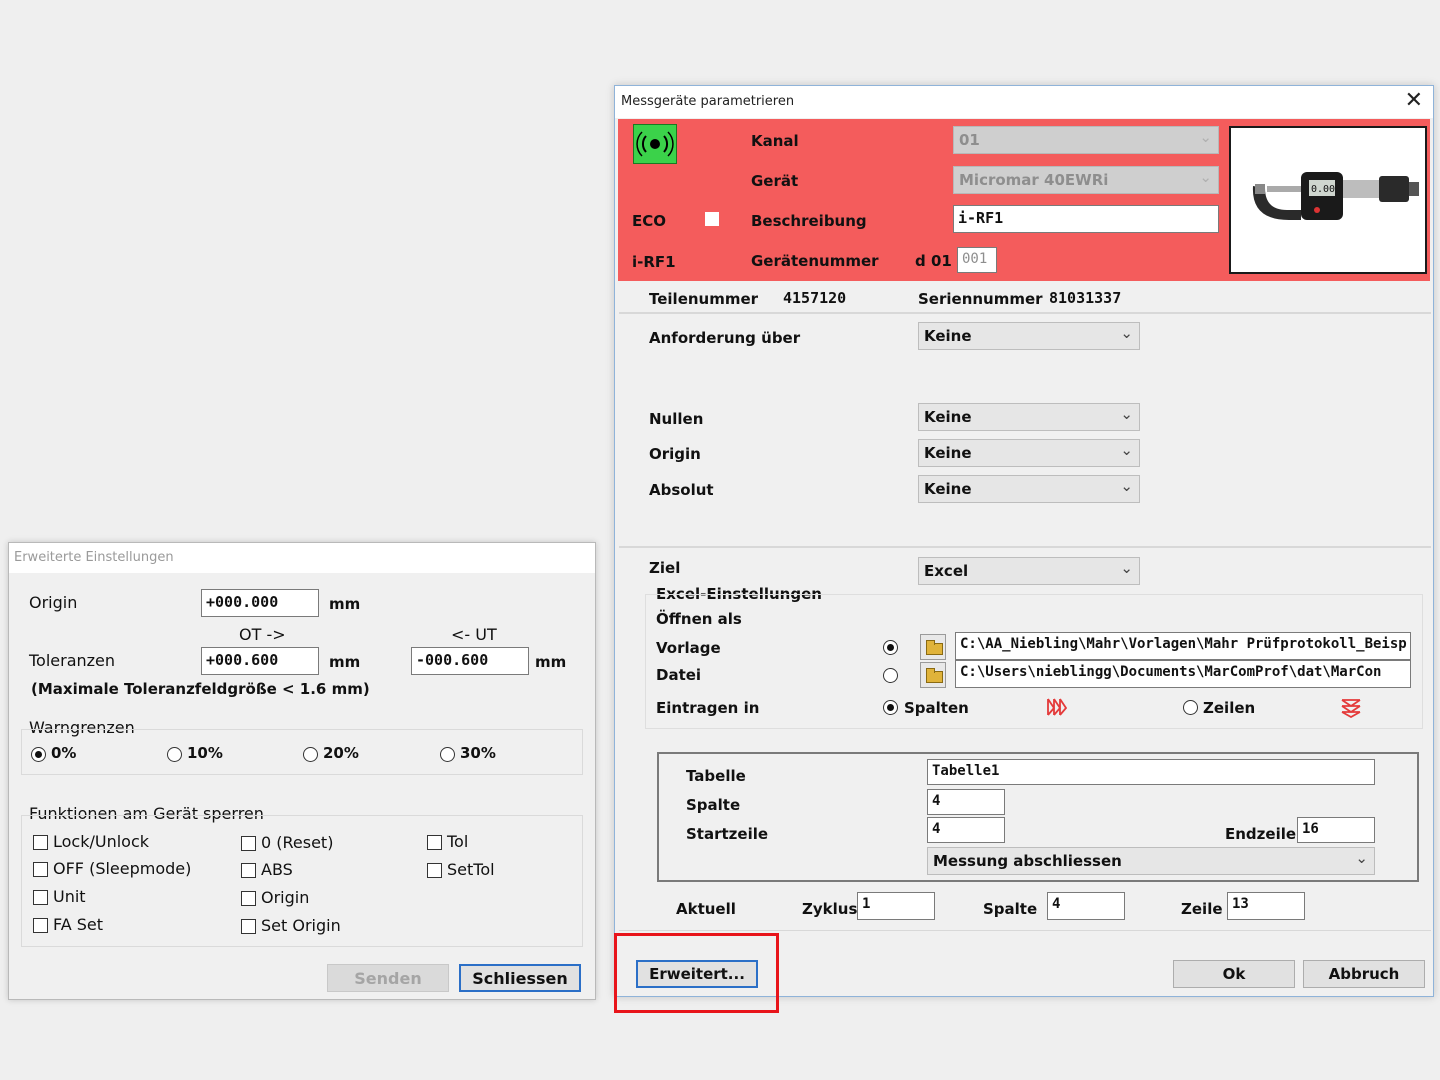 The height and width of the screenshot is (1080, 1440). Describe the element at coordinates (1010, 909) in the screenshot. I see `current-column-label: Spalte` at that location.